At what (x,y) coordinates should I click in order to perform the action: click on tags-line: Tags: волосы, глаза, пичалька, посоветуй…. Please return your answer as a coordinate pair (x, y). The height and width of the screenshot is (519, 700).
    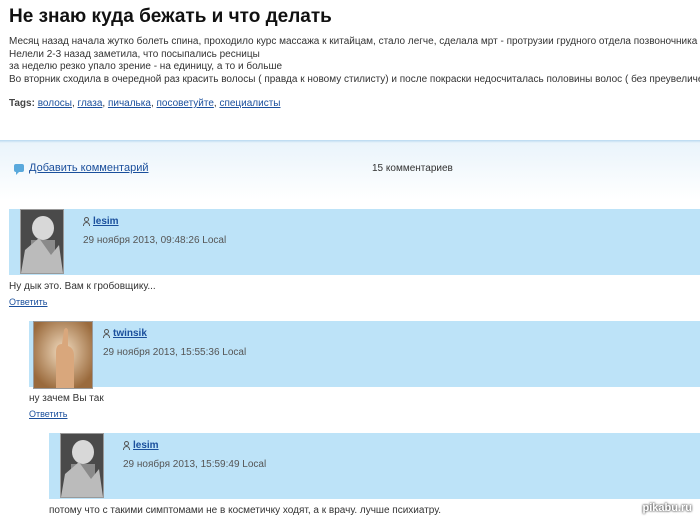
    Looking at the image, I should click on (145, 103).